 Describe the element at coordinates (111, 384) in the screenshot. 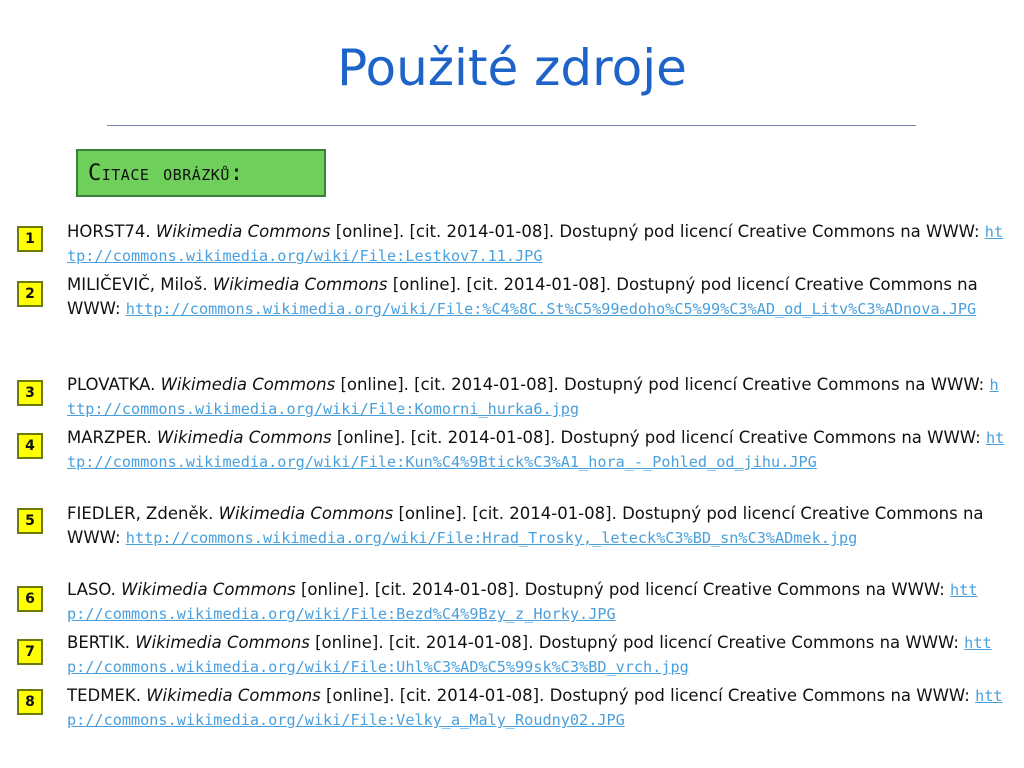

I see `reference-author: PLOVATKA.` at that location.